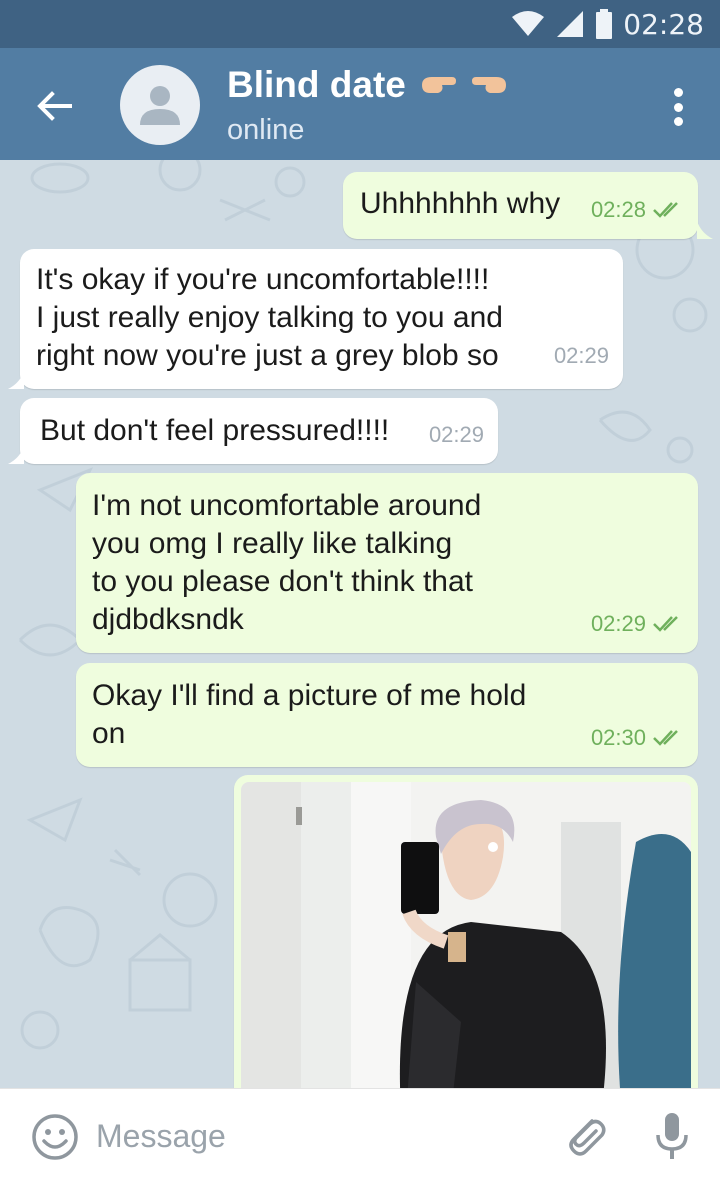 The width and height of the screenshot is (720, 1184). Describe the element at coordinates (306, 1136) in the screenshot. I see `message-input` at that location.